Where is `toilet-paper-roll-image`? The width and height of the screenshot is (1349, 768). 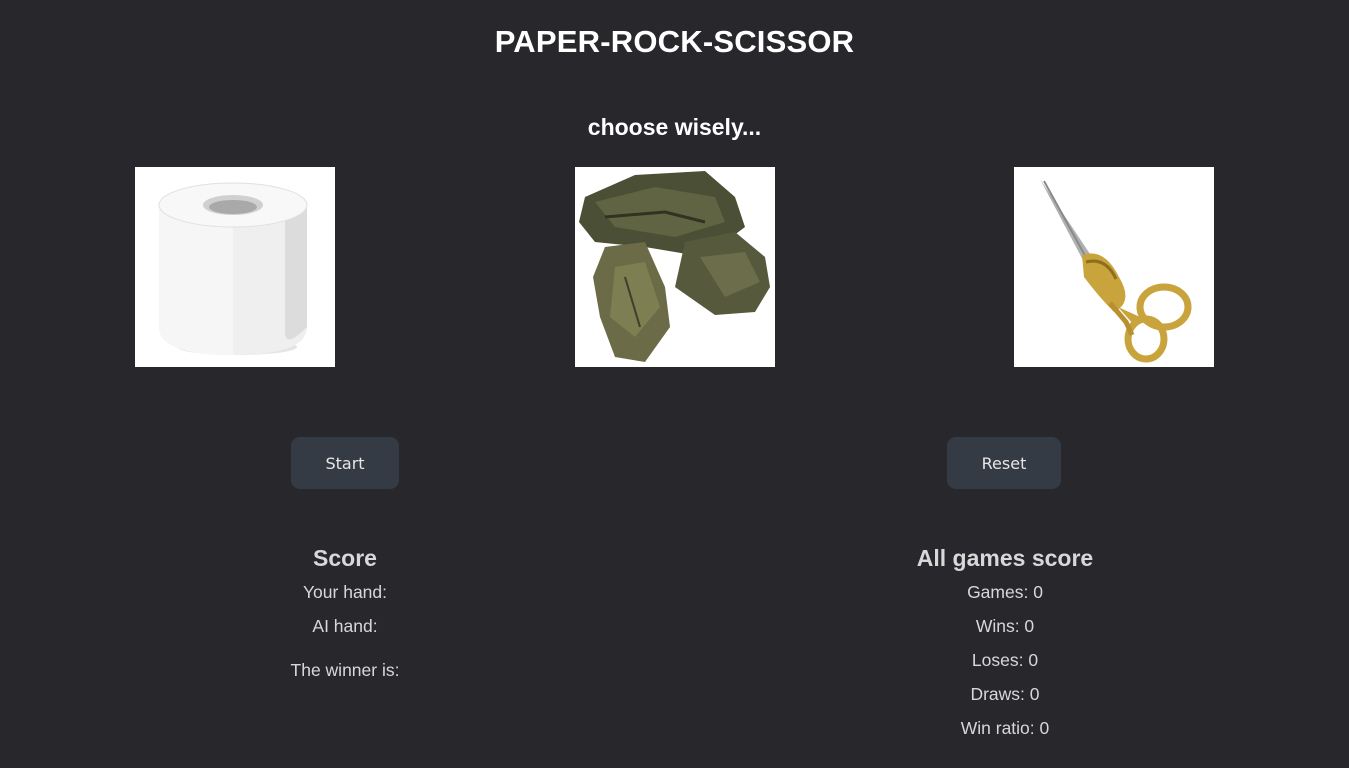
toilet-paper-roll-image is located at coordinates (235, 267).